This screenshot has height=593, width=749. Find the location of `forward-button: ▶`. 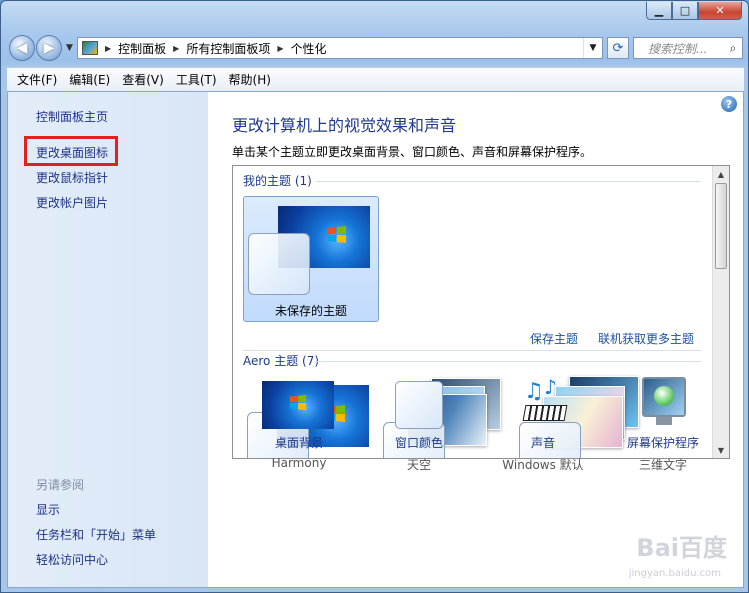

forward-button: ▶ is located at coordinates (49, 48).